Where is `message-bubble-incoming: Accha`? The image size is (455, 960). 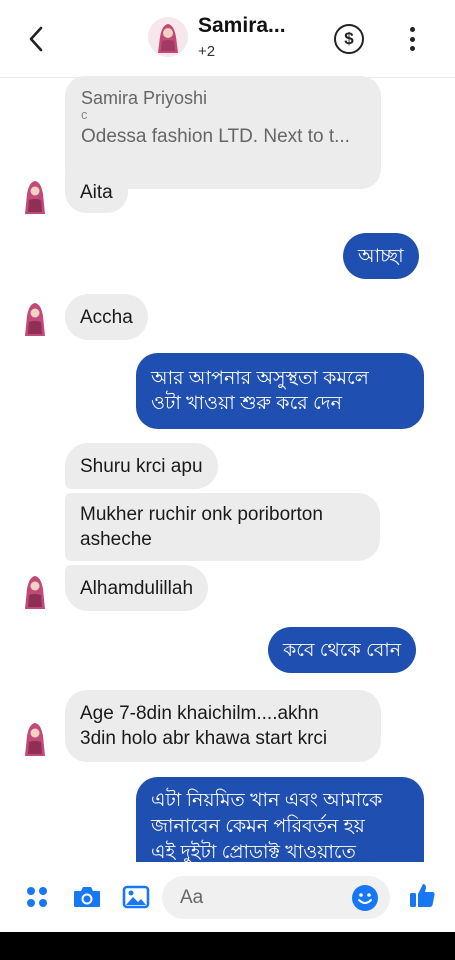
message-bubble-incoming: Accha is located at coordinates (106, 317).